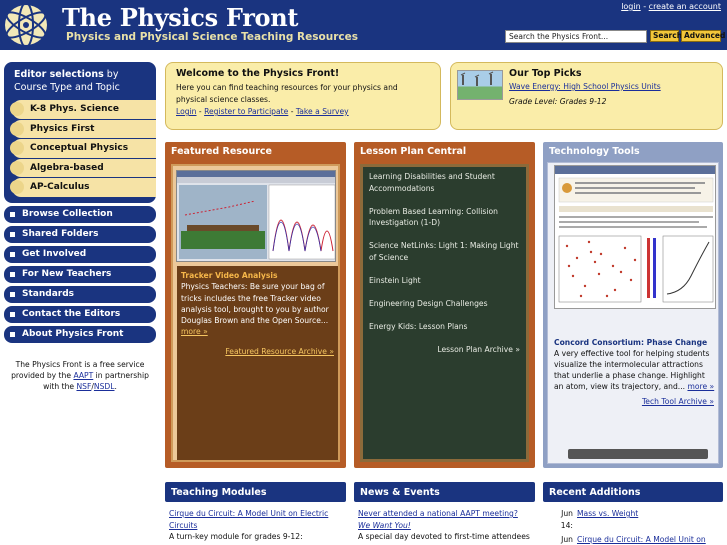 The width and height of the screenshot is (727, 545). What do you see at coordinates (83, 386) in the screenshot?
I see `nsf-link: NSF` at bounding box center [83, 386].